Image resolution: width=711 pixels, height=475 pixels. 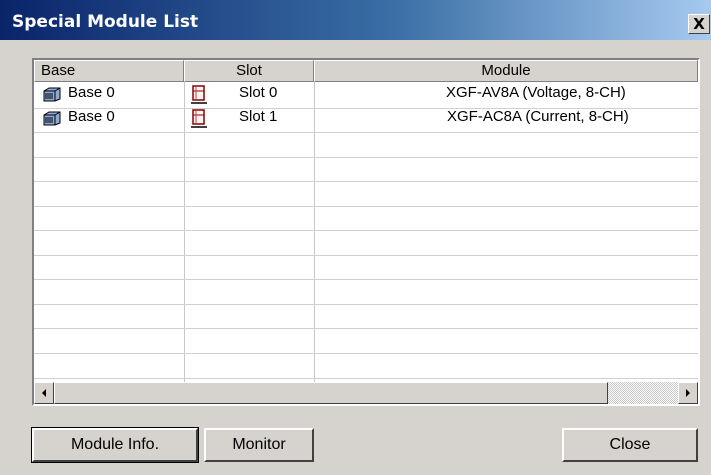 I want to click on scrollbar-thumb, so click(x=331, y=393).